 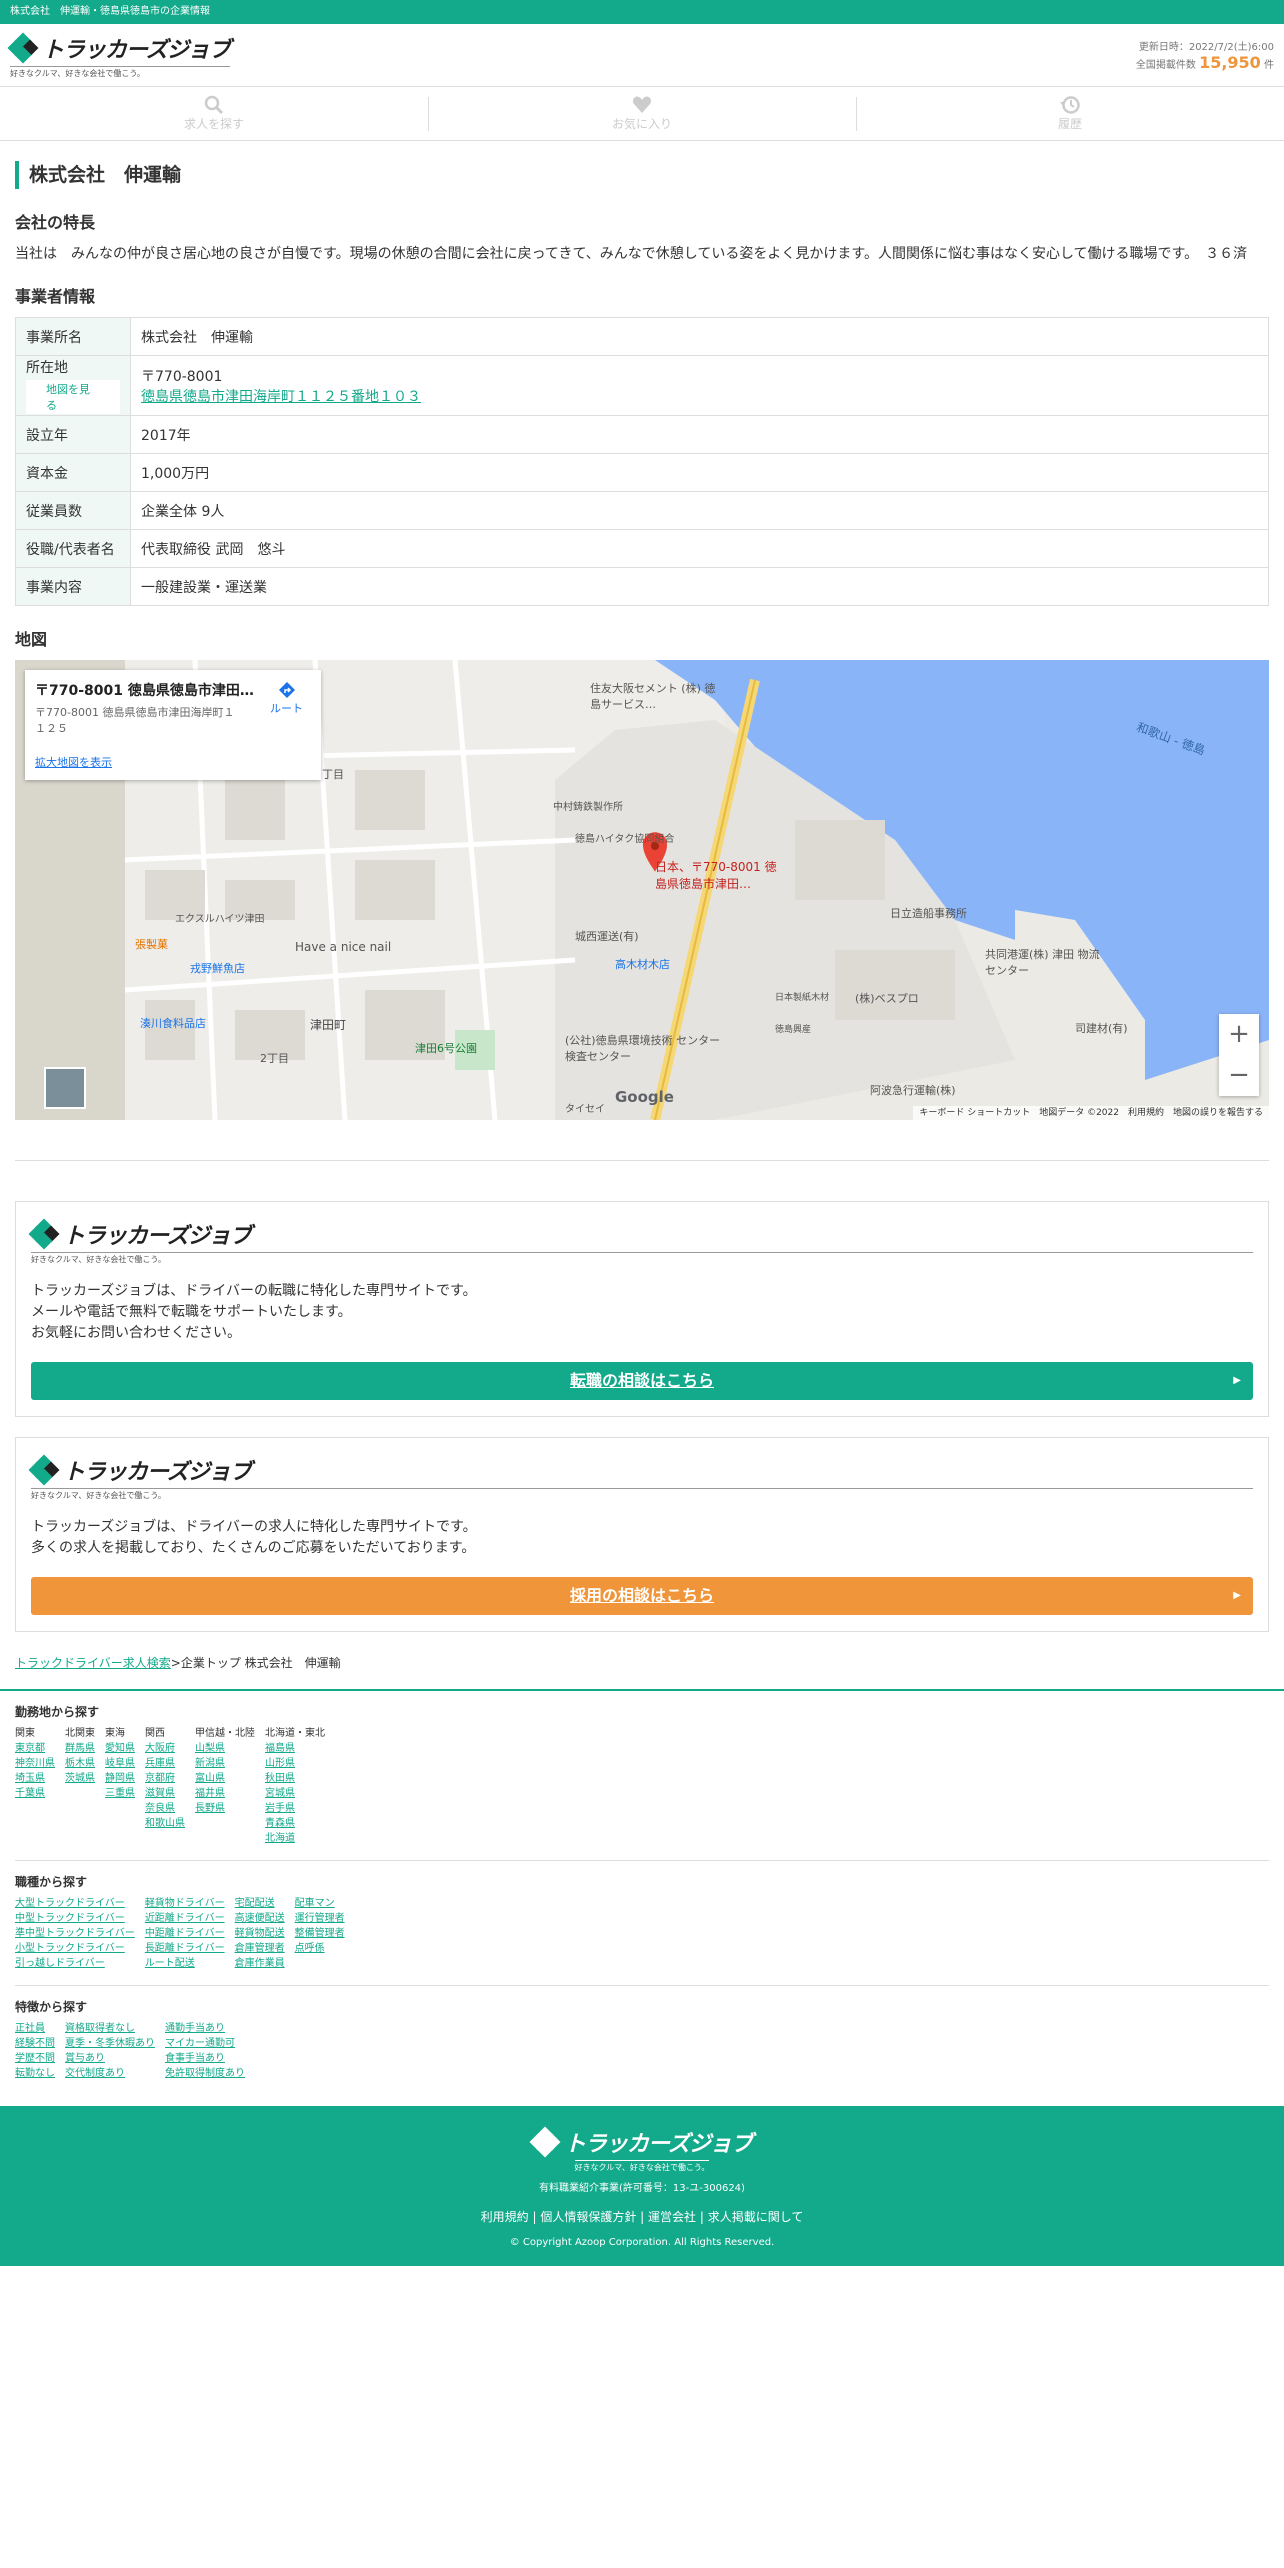 I want to click on search-link: 栃木県, so click(x=80, y=1763).